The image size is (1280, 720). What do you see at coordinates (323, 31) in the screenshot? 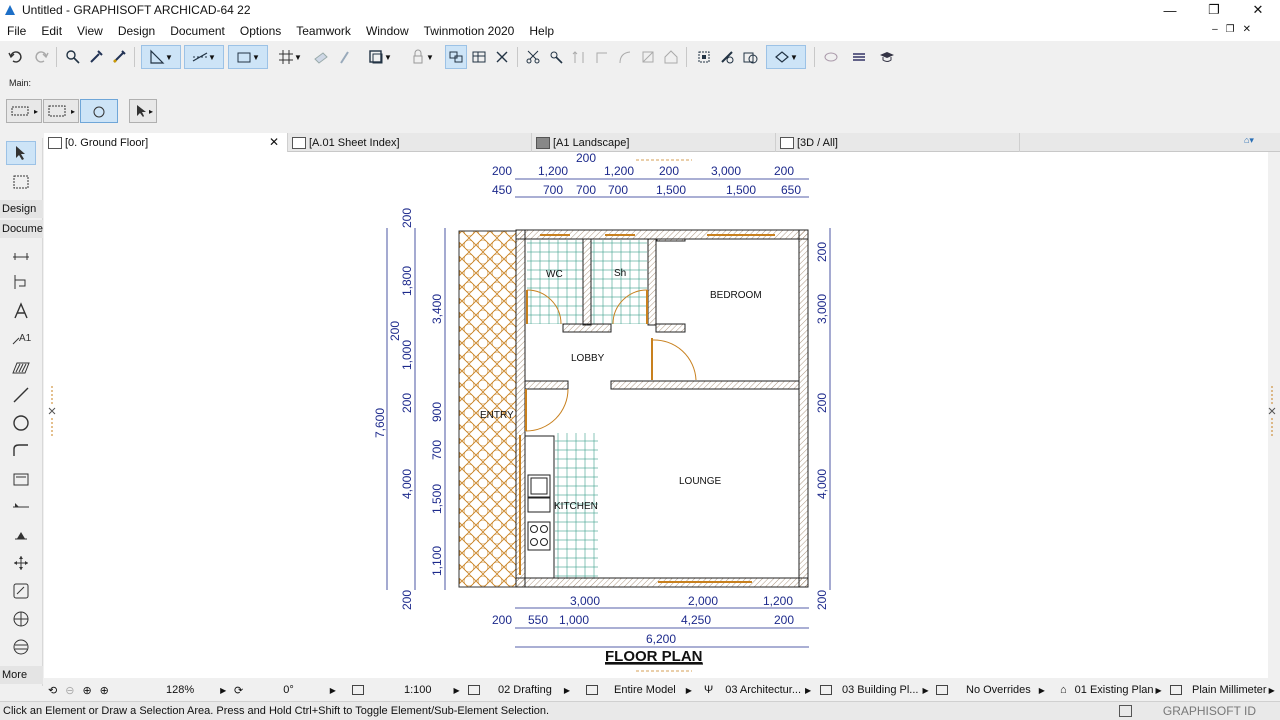
I see `menu-teamwork: Teamwork` at bounding box center [323, 31].